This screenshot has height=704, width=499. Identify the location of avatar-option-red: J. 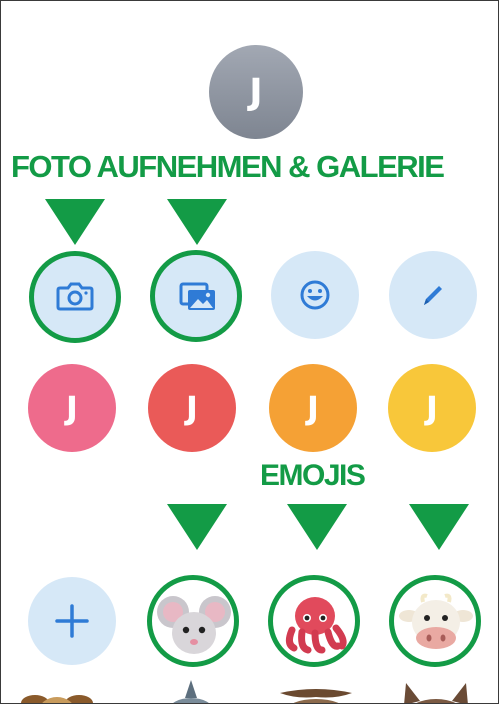
(192, 408).